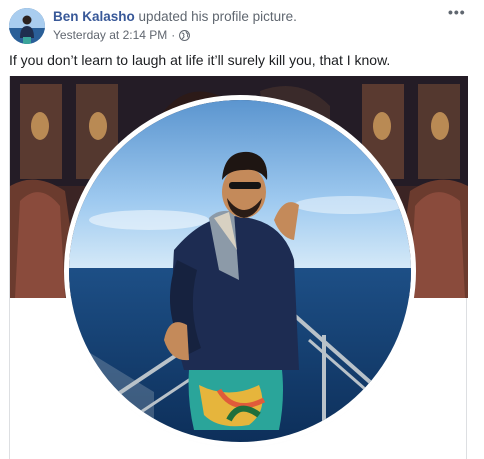 The height and width of the screenshot is (459, 484). What do you see at coordinates (27, 26) in the screenshot?
I see `author-avatar` at bounding box center [27, 26].